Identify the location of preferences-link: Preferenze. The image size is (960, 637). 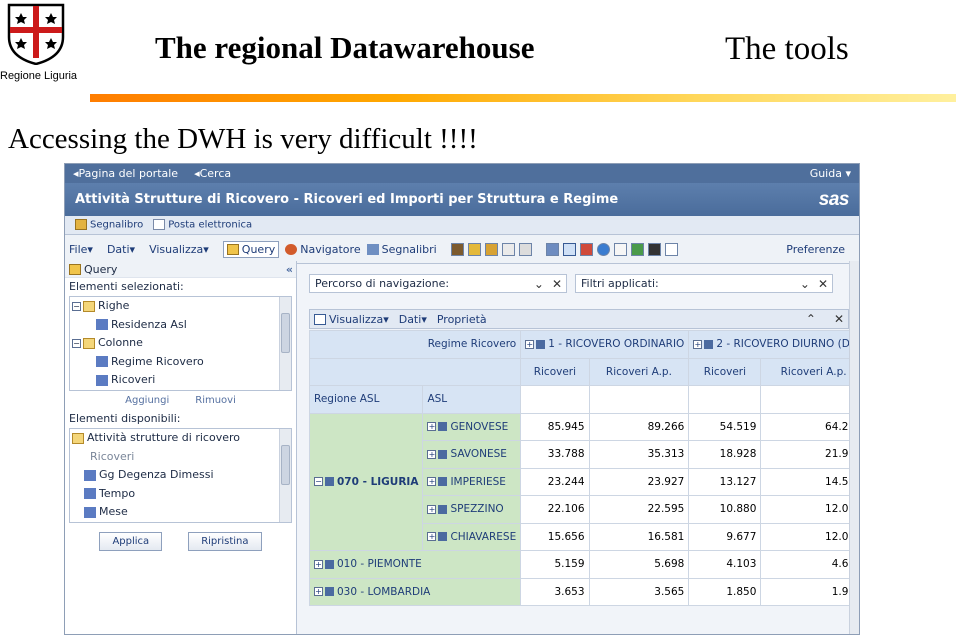
(815, 249).